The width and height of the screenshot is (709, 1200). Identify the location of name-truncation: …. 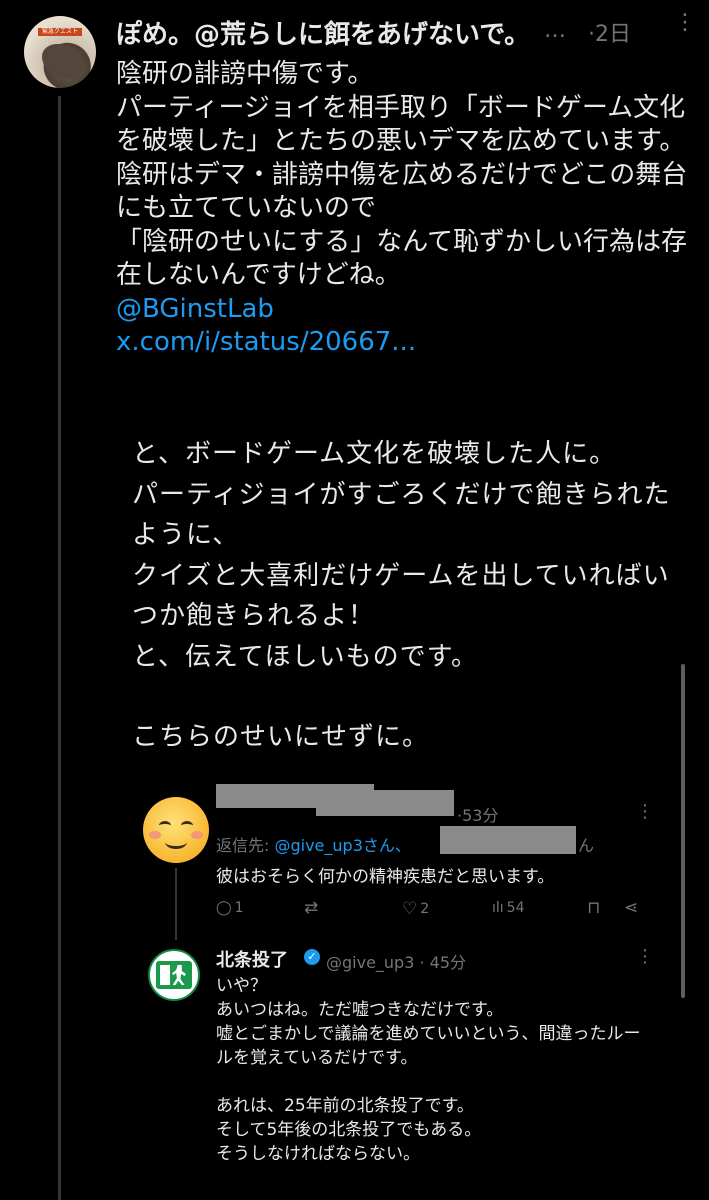
(556, 30).